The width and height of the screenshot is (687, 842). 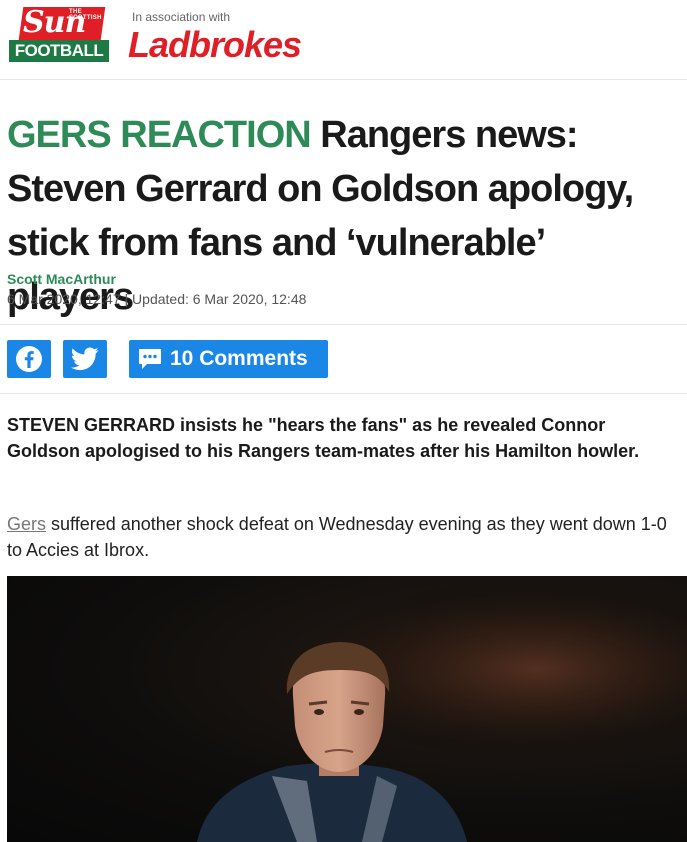 I want to click on facebook-share-button, so click(x=29, y=359).